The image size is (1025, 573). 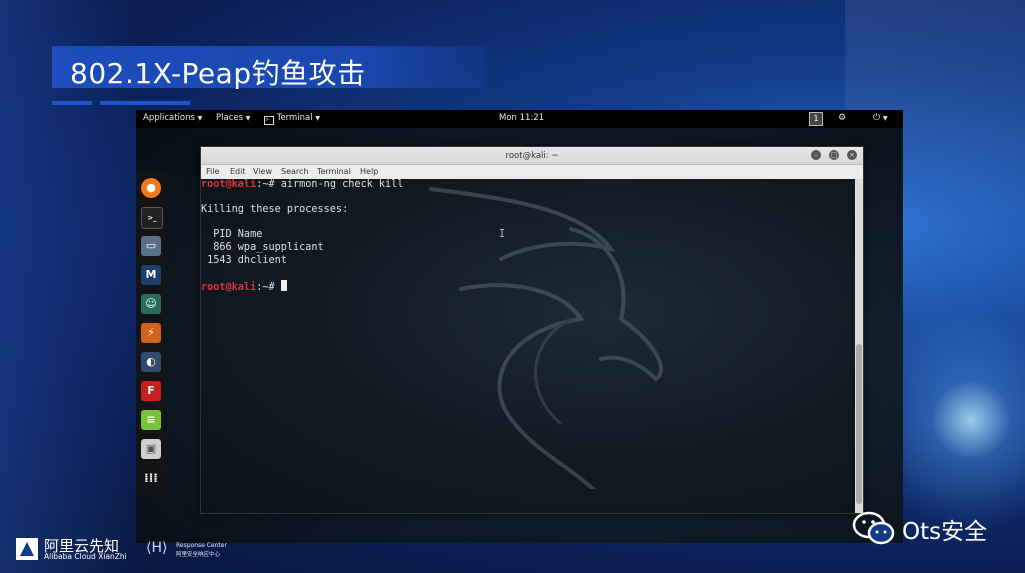 What do you see at coordinates (873, 528) in the screenshot?
I see `wechat-icon` at bounding box center [873, 528].